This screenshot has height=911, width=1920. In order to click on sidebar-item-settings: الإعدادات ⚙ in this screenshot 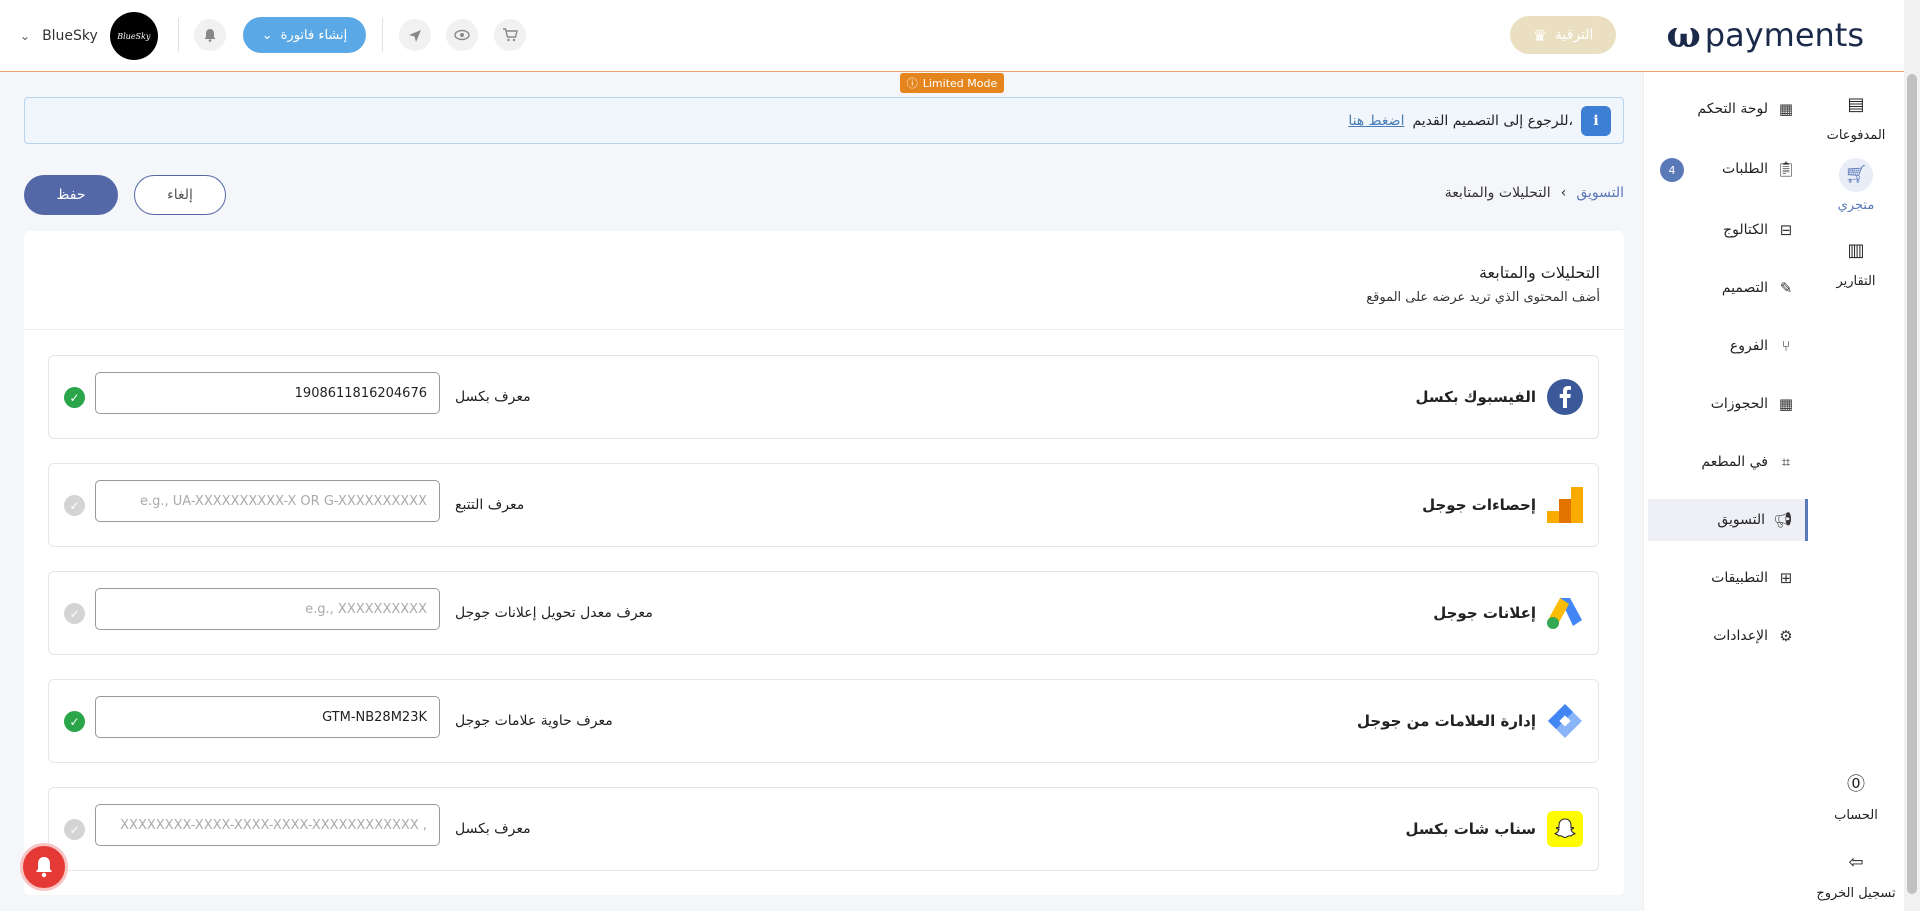, I will do `click(1728, 636)`.